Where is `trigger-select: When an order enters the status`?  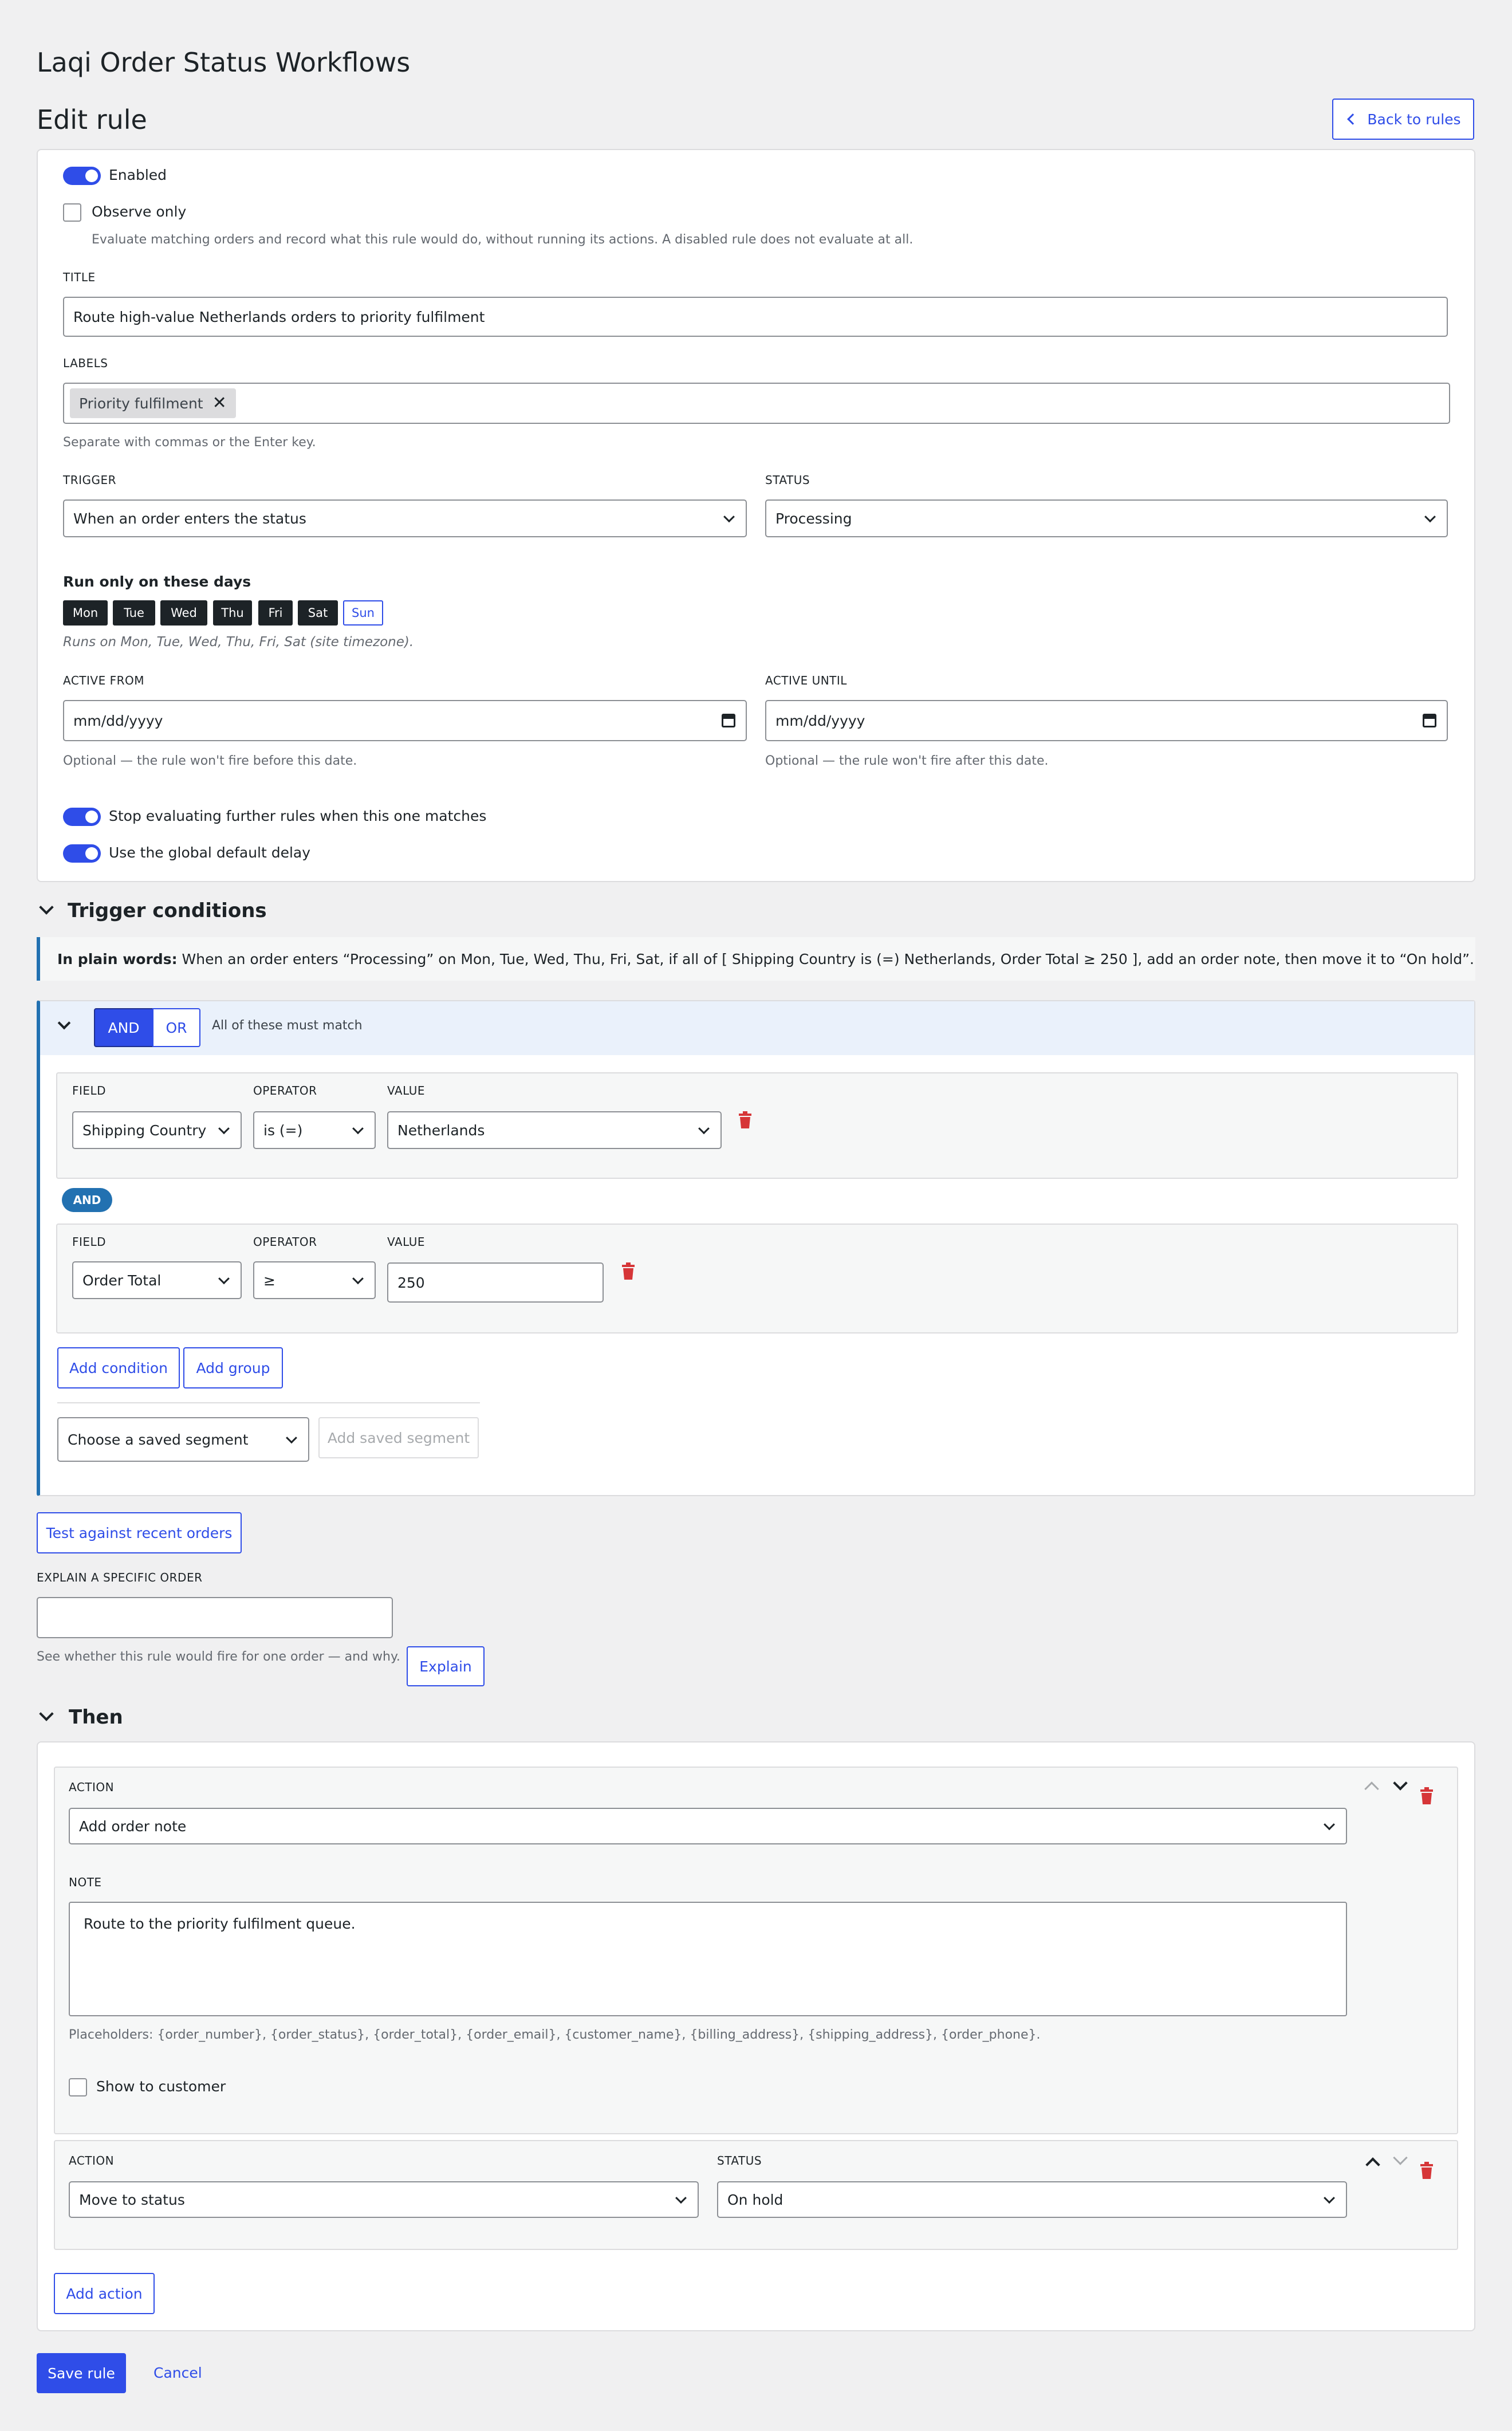
trigger-select: When an order enters the status is located at coordinates (405, 518).